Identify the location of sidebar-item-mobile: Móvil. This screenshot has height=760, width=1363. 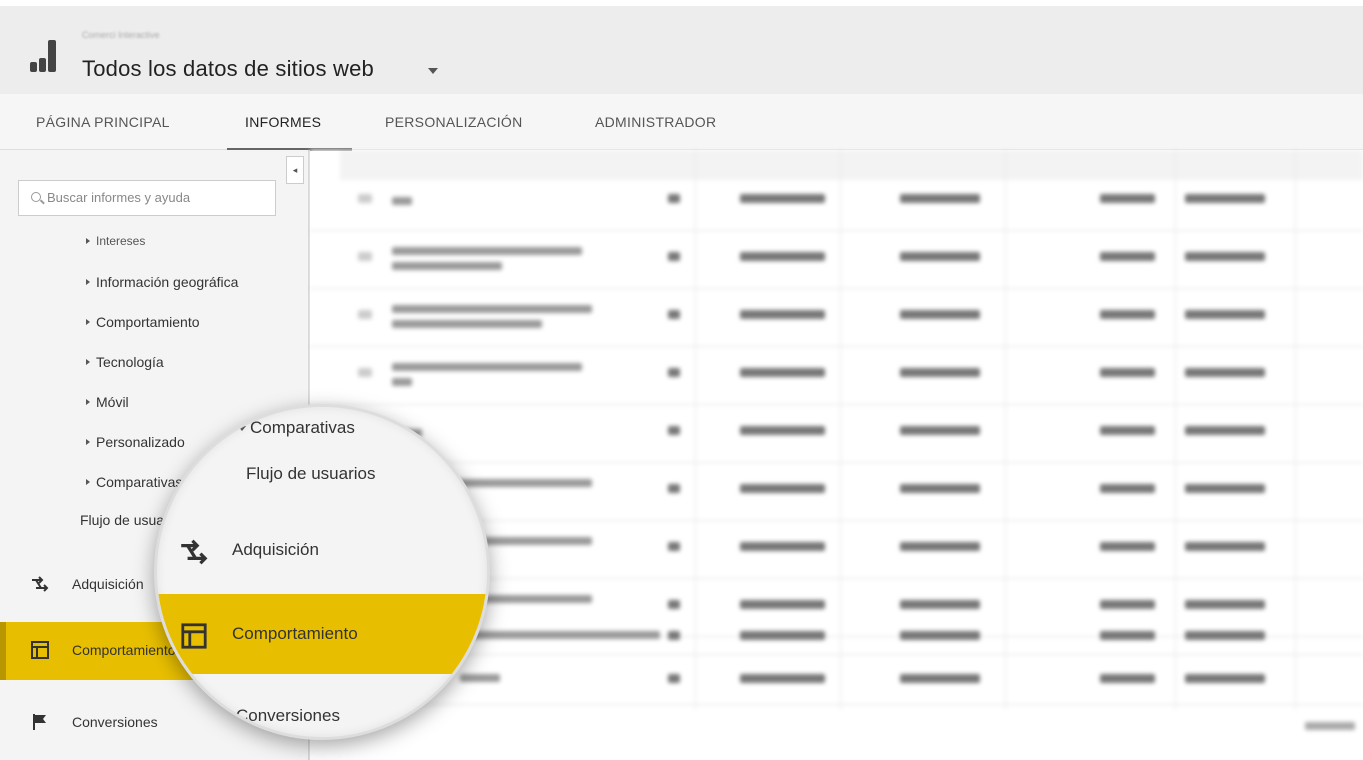
(107, 402).